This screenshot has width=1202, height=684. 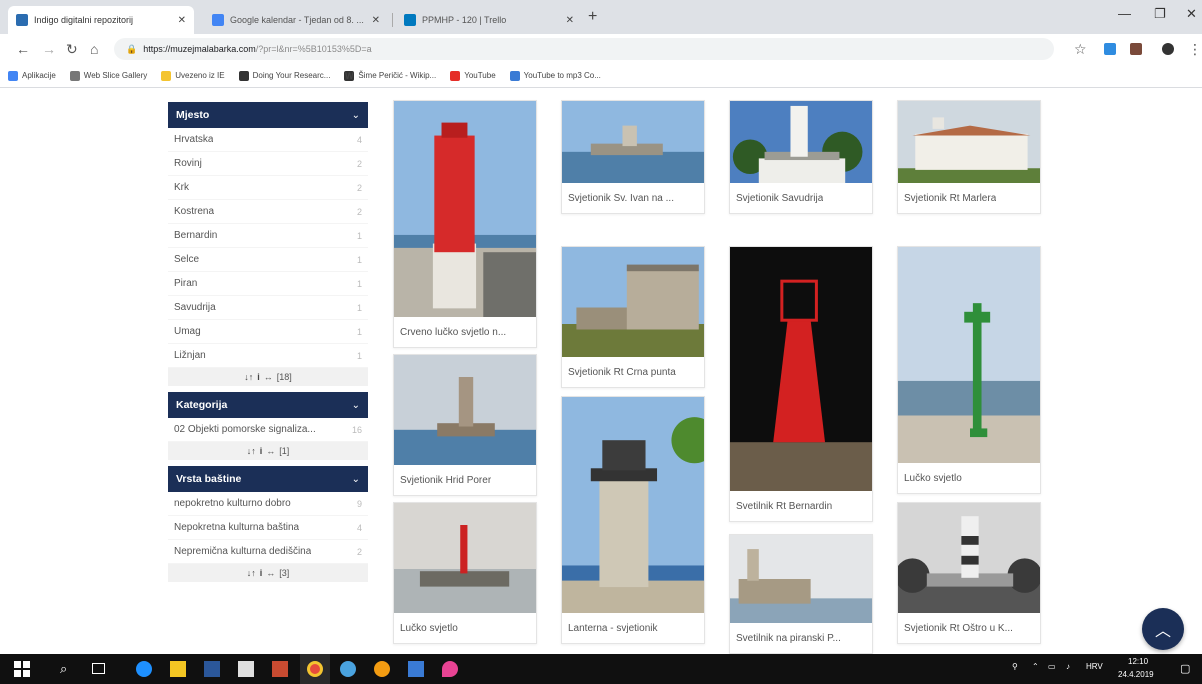 What do you see at coordinates (268, 284) in the screenshot?
I see `facet-item: Piran 1` at bounding box center [268, 284].